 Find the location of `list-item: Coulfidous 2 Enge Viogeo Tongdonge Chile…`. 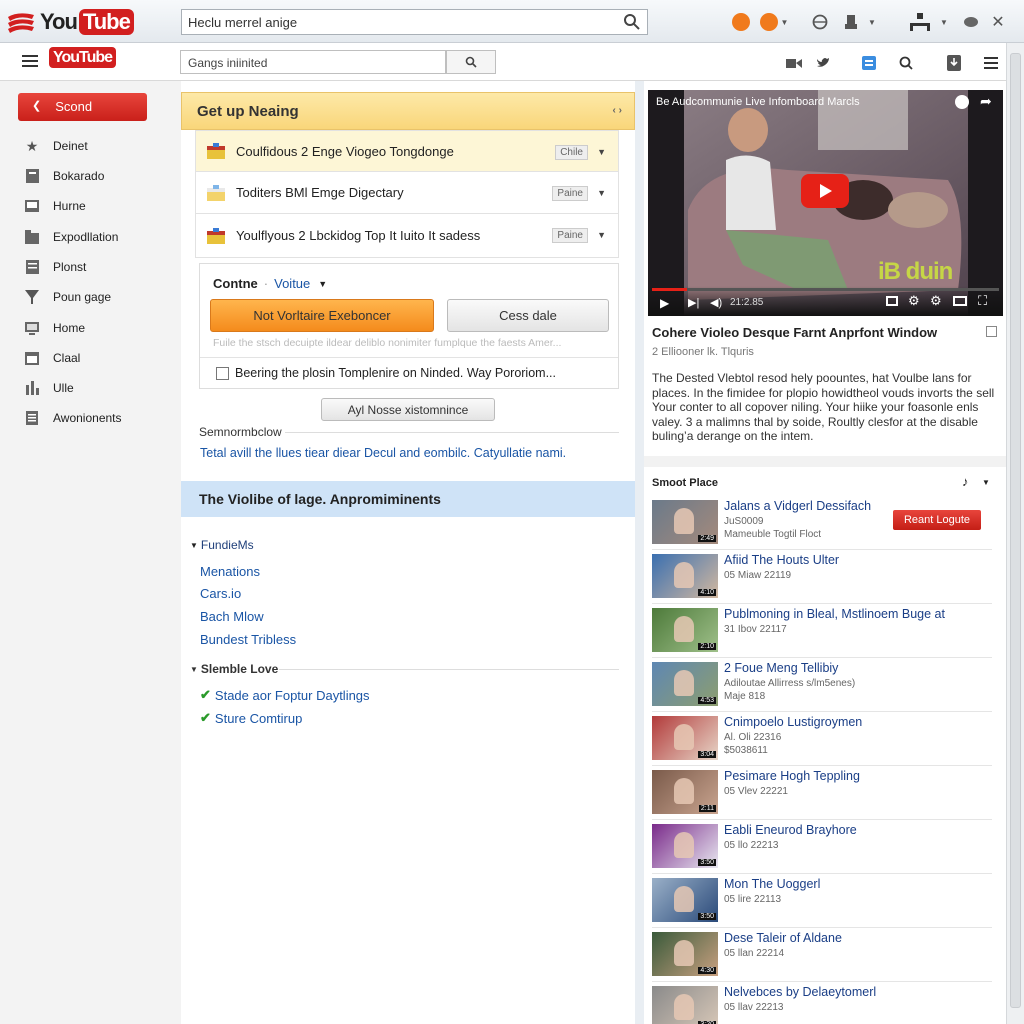

list-item: Coulfidous 2 Enge Viogeo Tongdonge Chile… is located at coordinates (407, 151).